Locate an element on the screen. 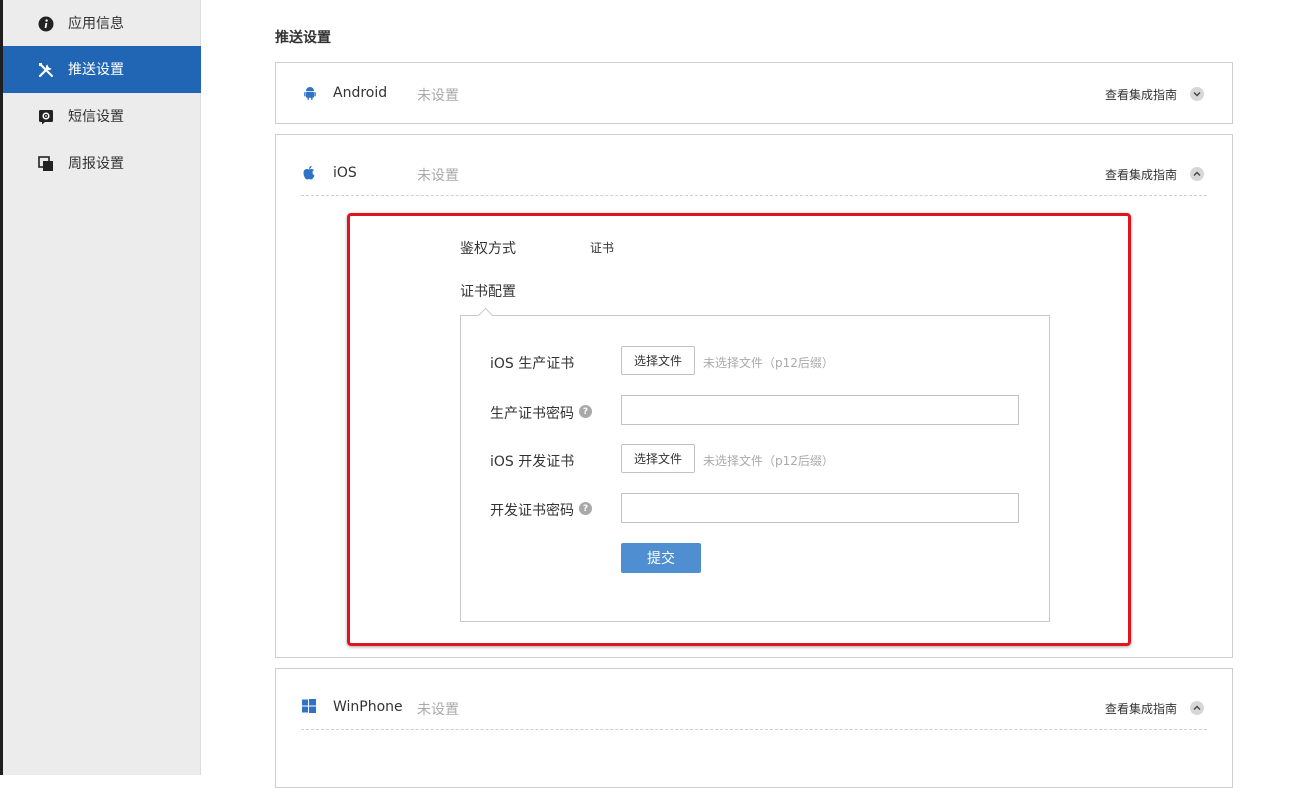 The width and height of the screenshot is (1306, 788). sidebar-item-label: 周报设置 is located at coordinates (96, 163).